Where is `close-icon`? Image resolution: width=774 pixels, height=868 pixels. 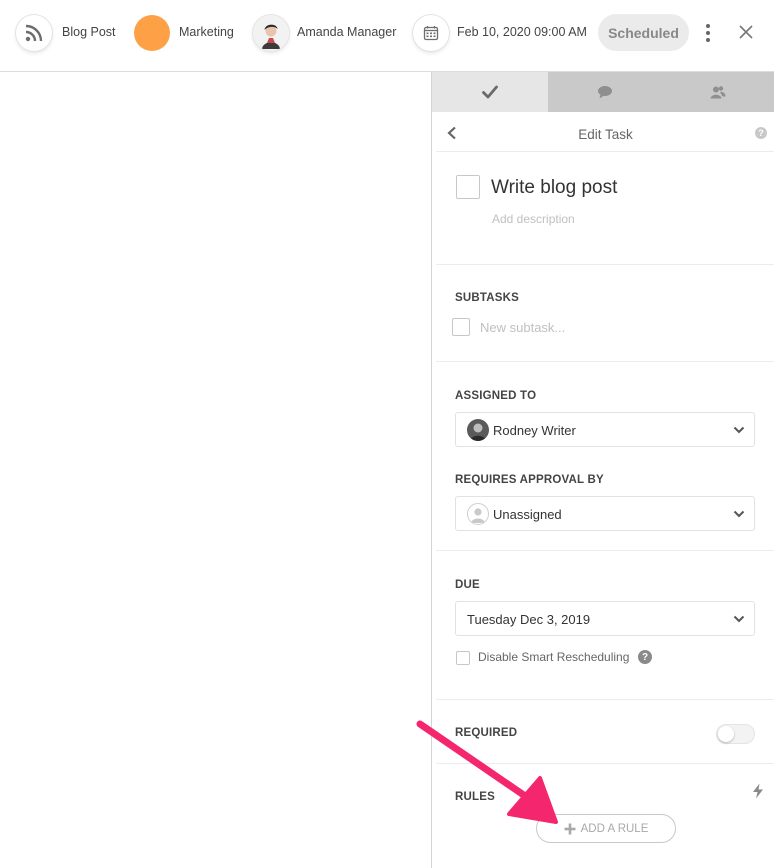
close-icon is located at coordinates (746, 32).